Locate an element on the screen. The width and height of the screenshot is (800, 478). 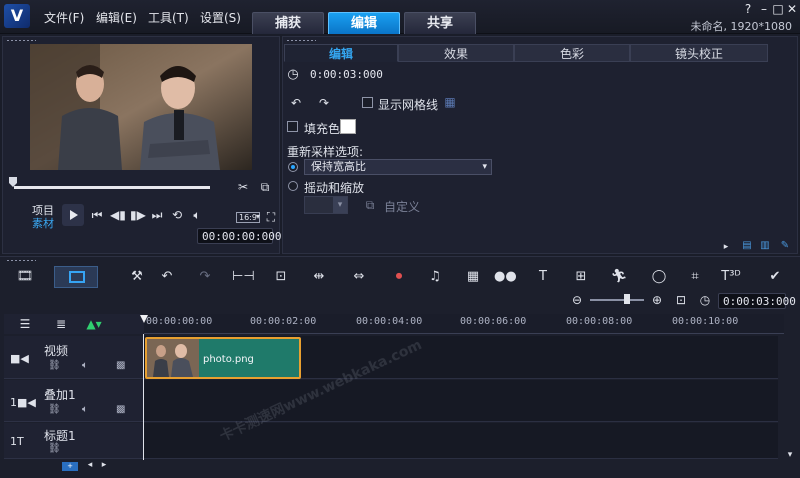
view-mode-2-icon: ▥ is located at coordinates (765, 245).